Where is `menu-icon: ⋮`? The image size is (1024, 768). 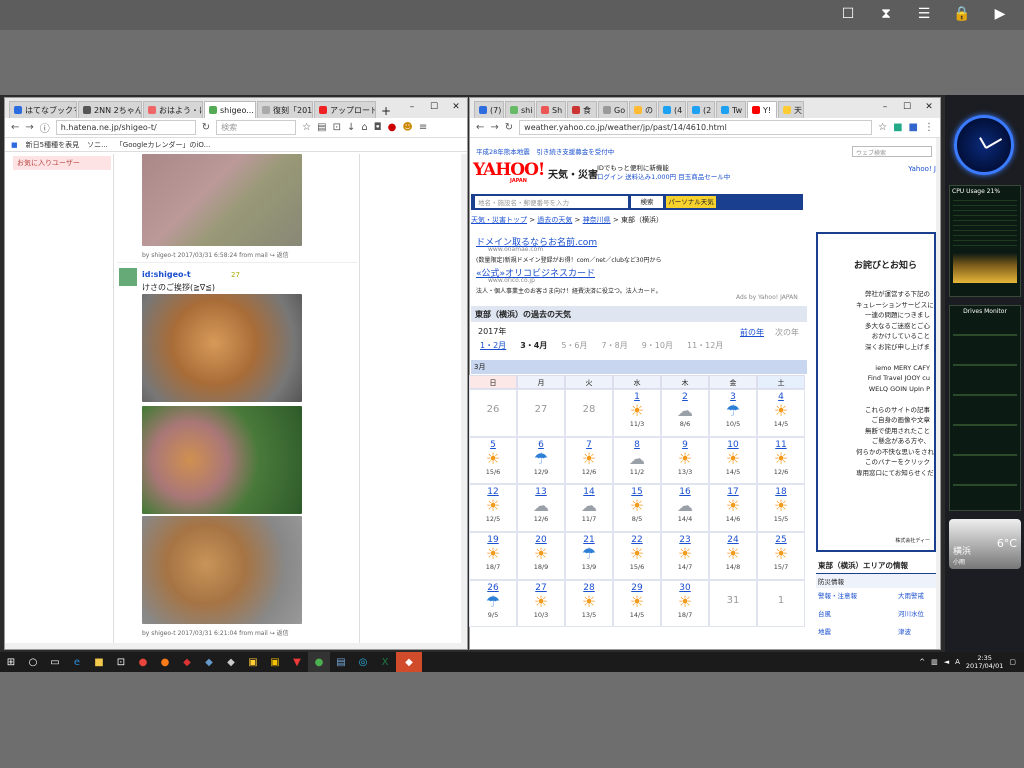
menu-icon: ⋮ is located at coordinates (929, 127).